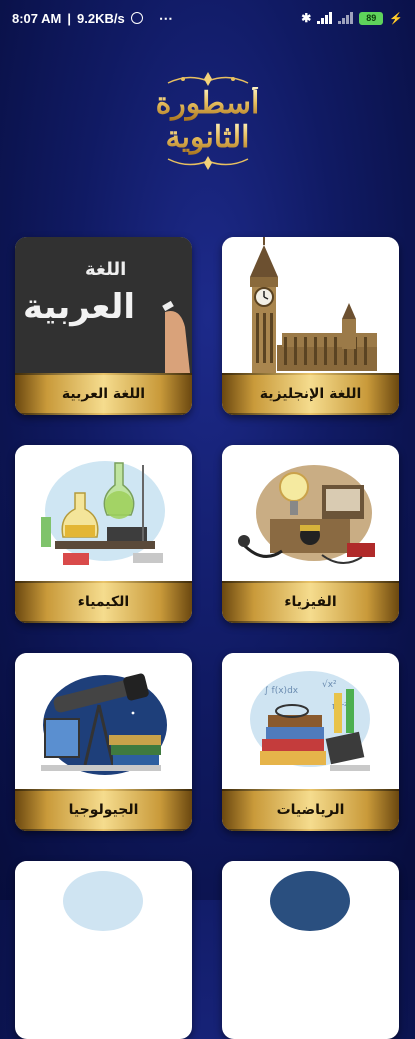 The image size is (415, 1039). I want to click on app-logo: أسطورة الثانوية, so click(207, 121).